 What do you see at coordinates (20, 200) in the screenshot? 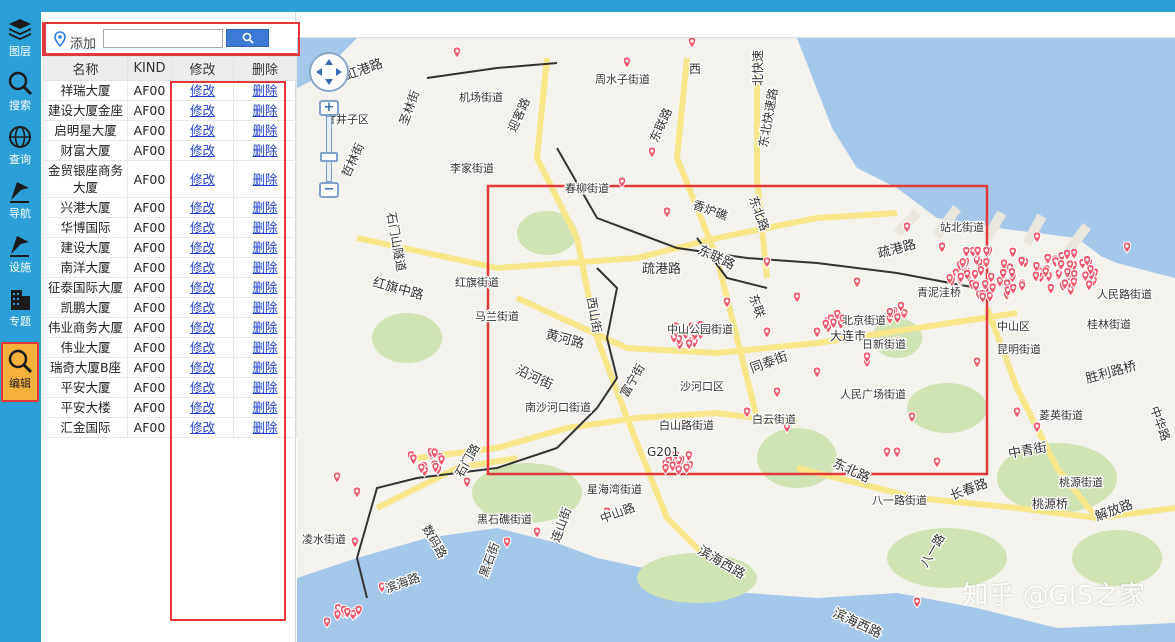
I see `nav-item-navigation: 导航` at bounding box center [20, 200].